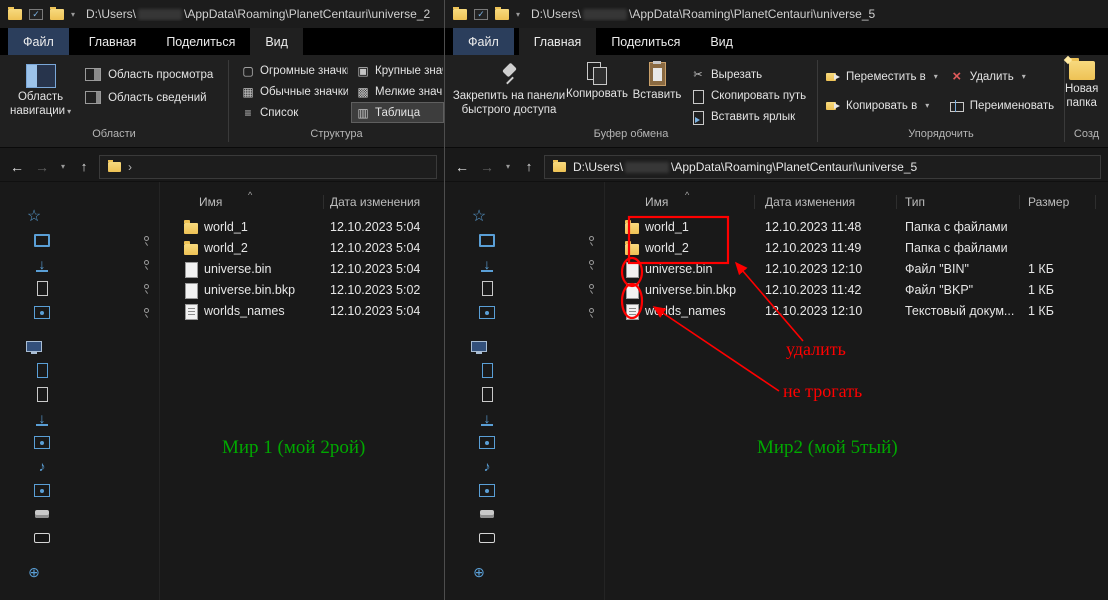  Describe the element at coordinates (958, 202) in the screenshot. I see `column-header-type: Тип` at that location.